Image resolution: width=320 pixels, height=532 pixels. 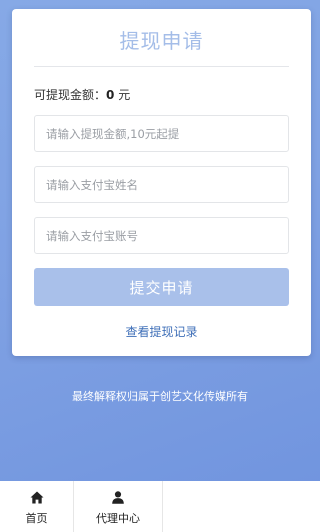 What do you see at coordinates (161, 66) in the screenshot?
I see `title-divider` at bounding box center [161, 66].